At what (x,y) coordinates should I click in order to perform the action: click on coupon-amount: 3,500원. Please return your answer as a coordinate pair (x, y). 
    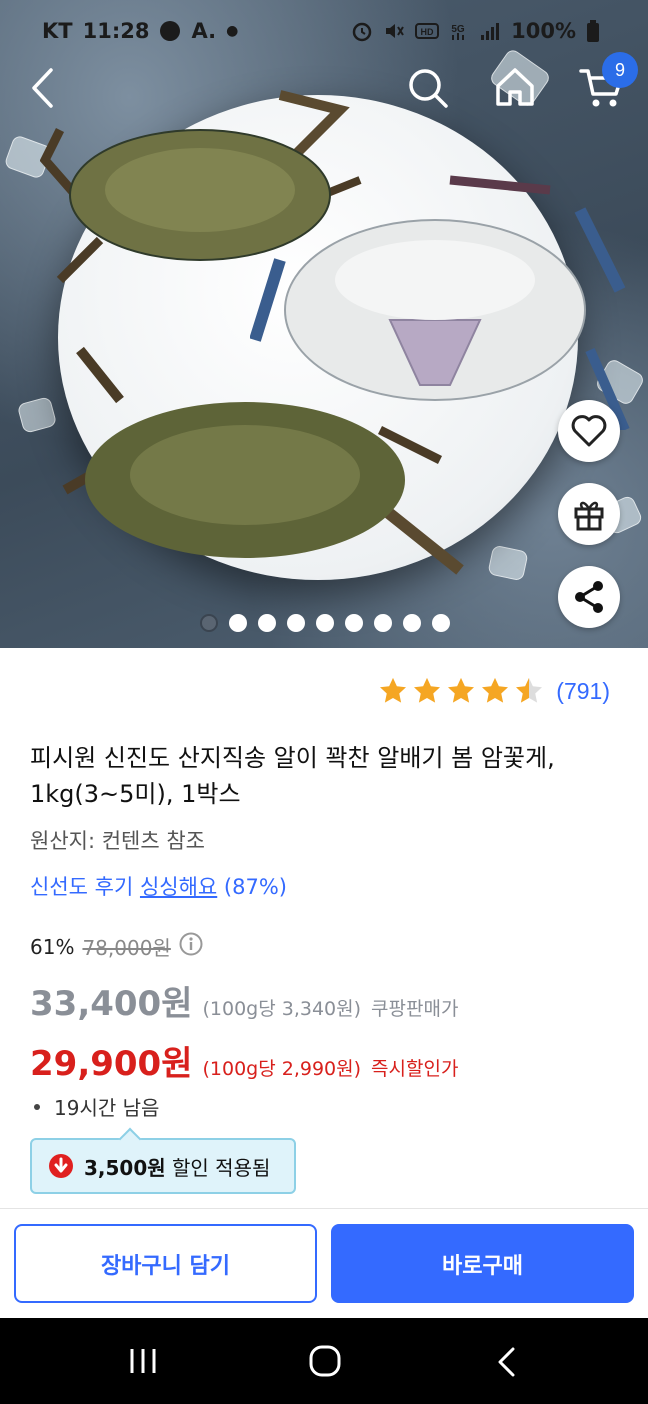
    Looking at the image, I should click on (125, 1167).